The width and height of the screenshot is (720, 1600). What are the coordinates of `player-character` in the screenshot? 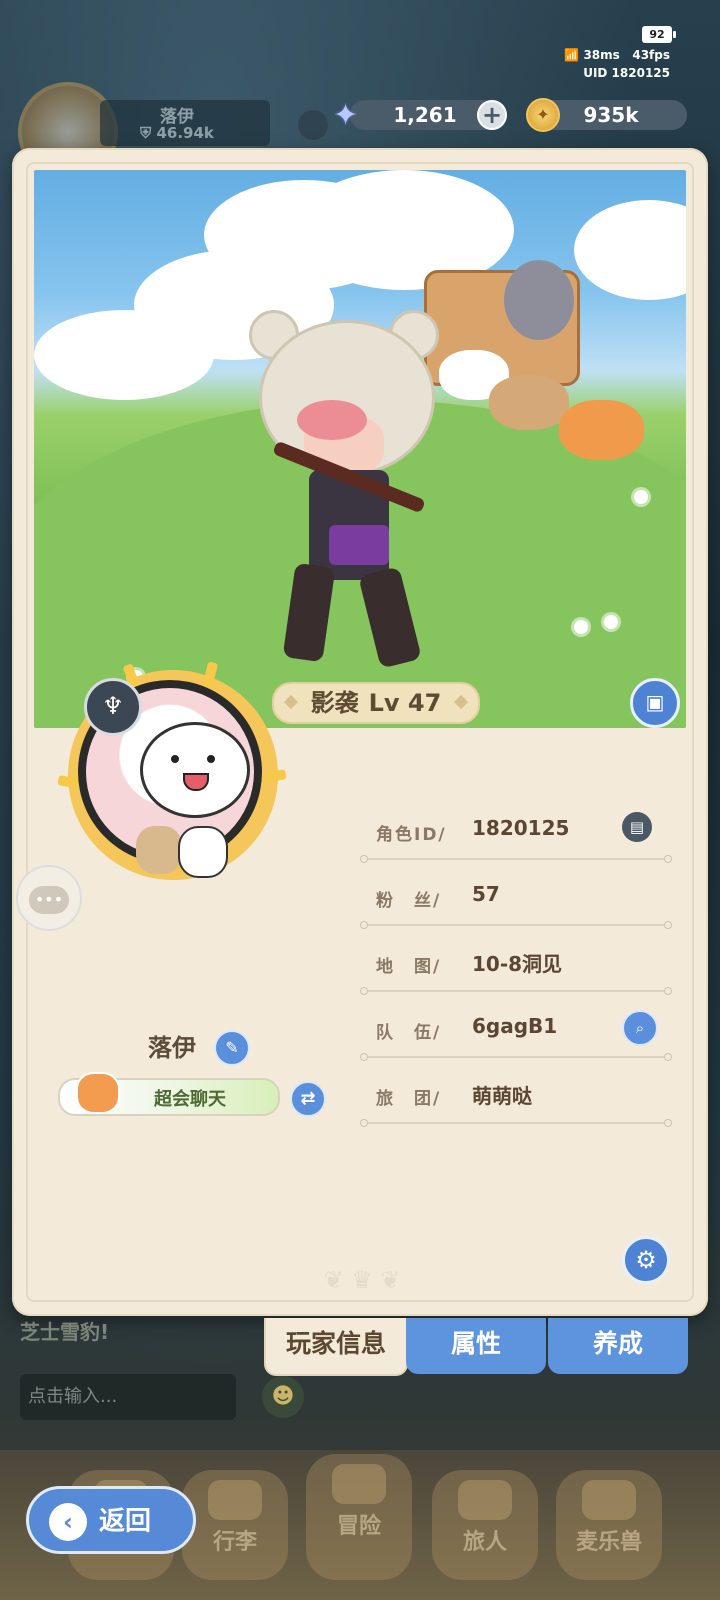 It's located at (349, 489).